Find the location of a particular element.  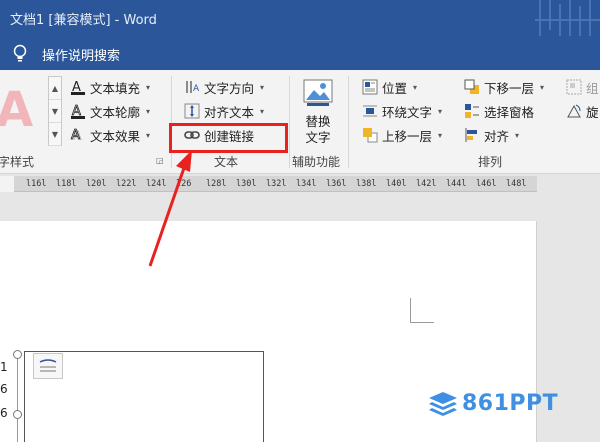

ruler-tick-label: l32l is located at coordinates (276, 184).